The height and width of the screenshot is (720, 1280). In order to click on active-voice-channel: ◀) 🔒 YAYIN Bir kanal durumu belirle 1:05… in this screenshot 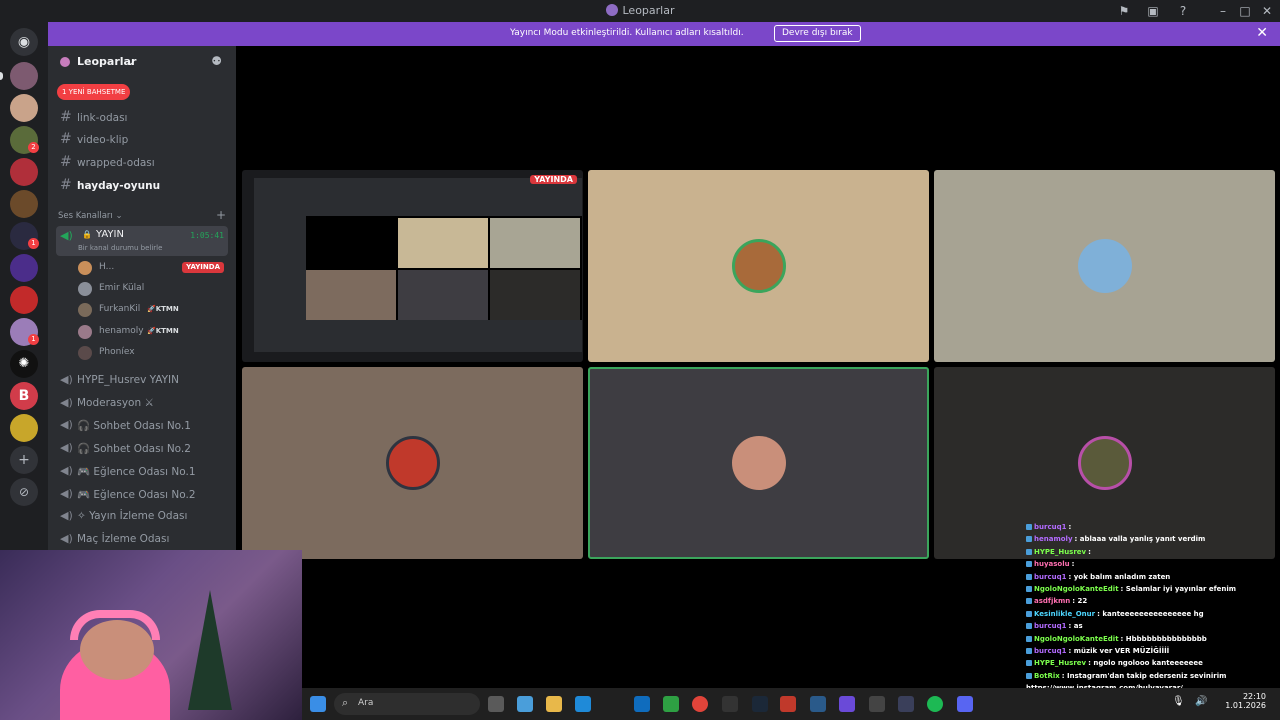, I will do `click(142, 241)`.